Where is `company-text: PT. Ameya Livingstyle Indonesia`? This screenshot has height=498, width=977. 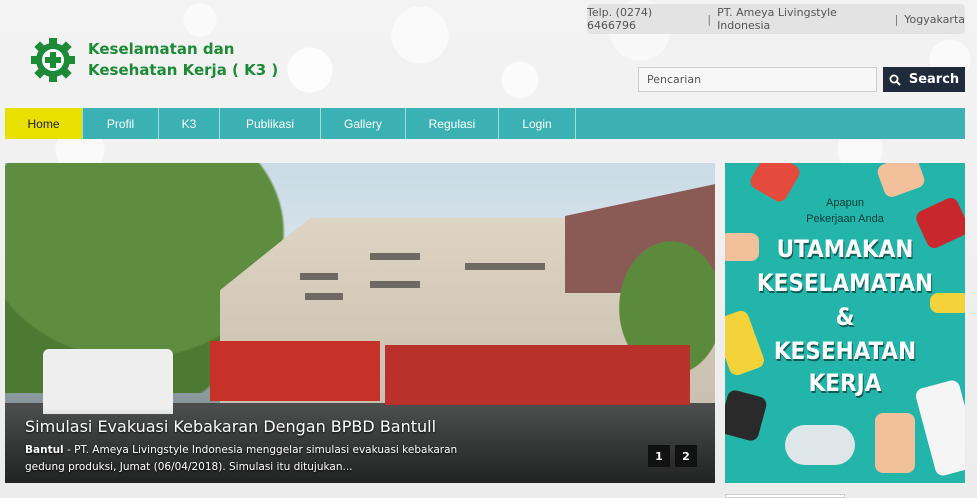
company-text: PT. Ameya Livingstyle Indonesia is located at coordinates (777, 19).